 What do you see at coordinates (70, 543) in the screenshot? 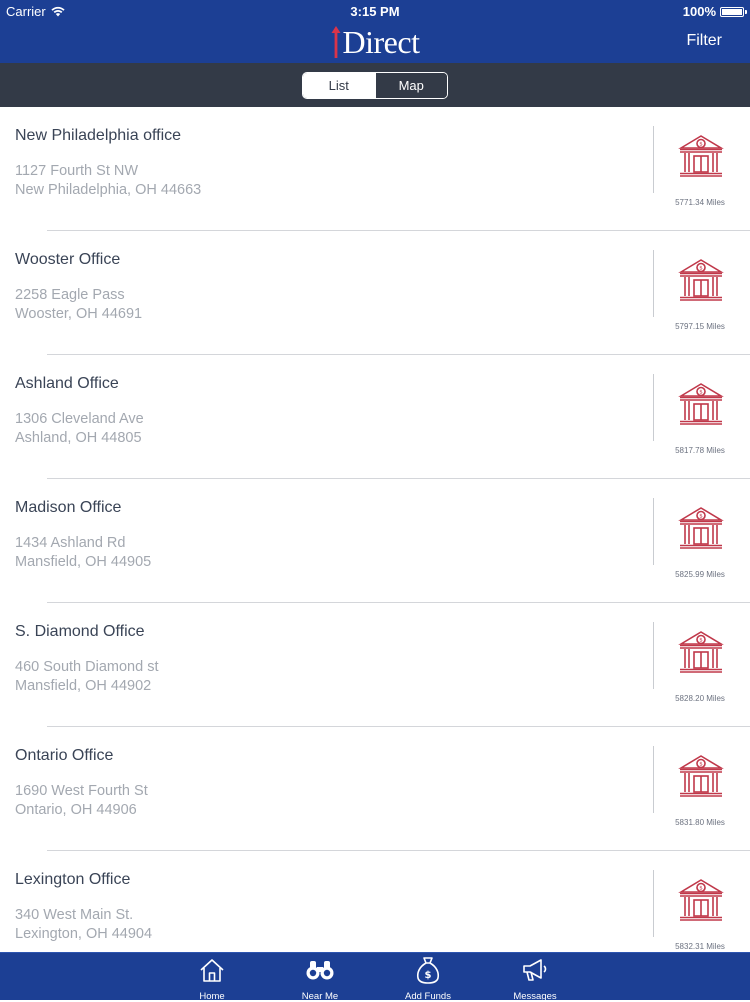
I see `office-street: 1434 Ashland Rd` at bounding box center [70, 543].